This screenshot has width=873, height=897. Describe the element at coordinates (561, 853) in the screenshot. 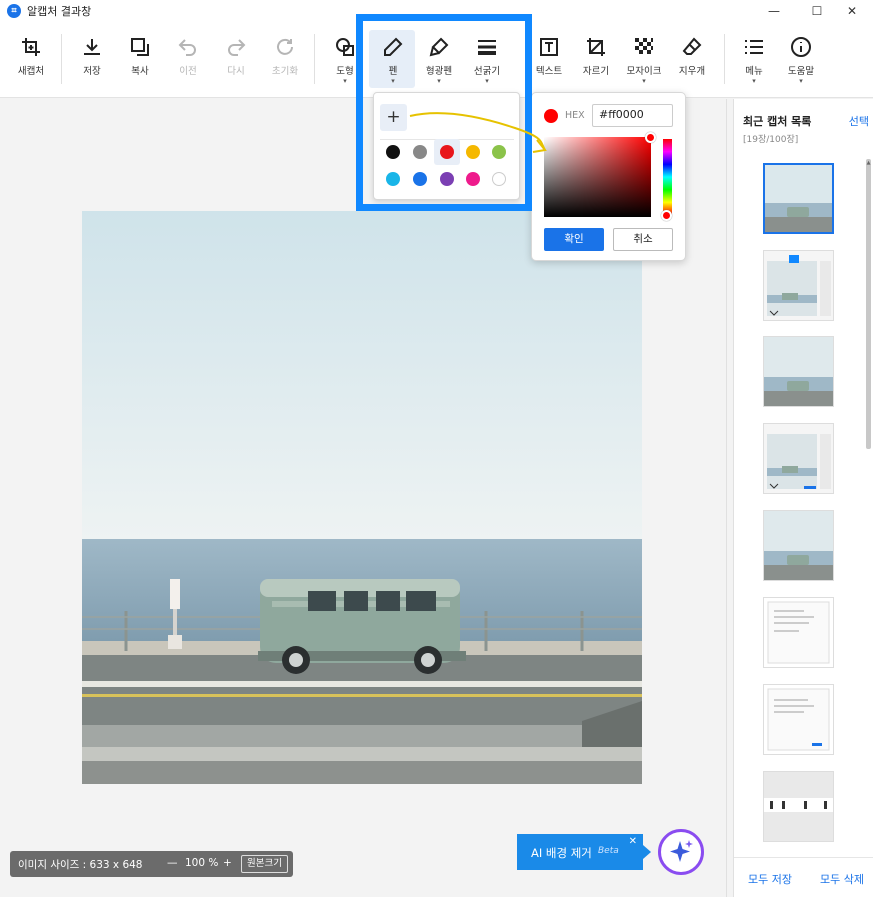

I see `ai-label: AI 배경 제거` at that location.